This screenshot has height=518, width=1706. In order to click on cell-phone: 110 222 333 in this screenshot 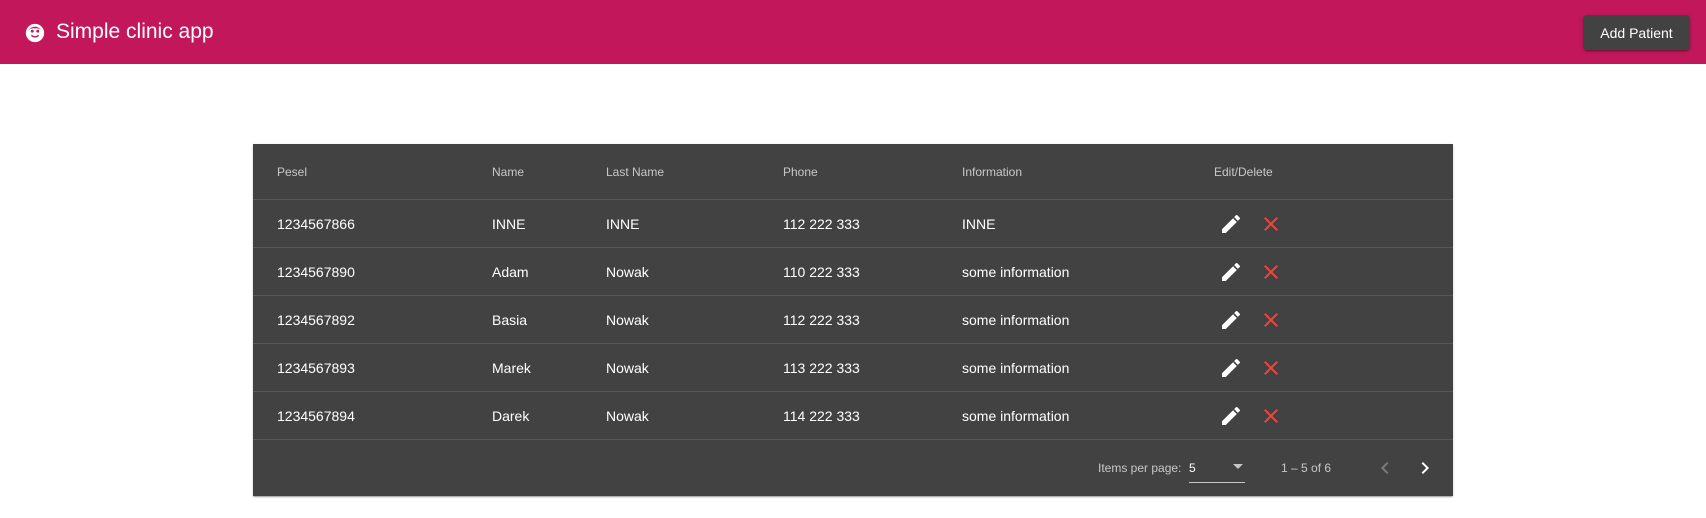, I will do `click(821, 271)`.